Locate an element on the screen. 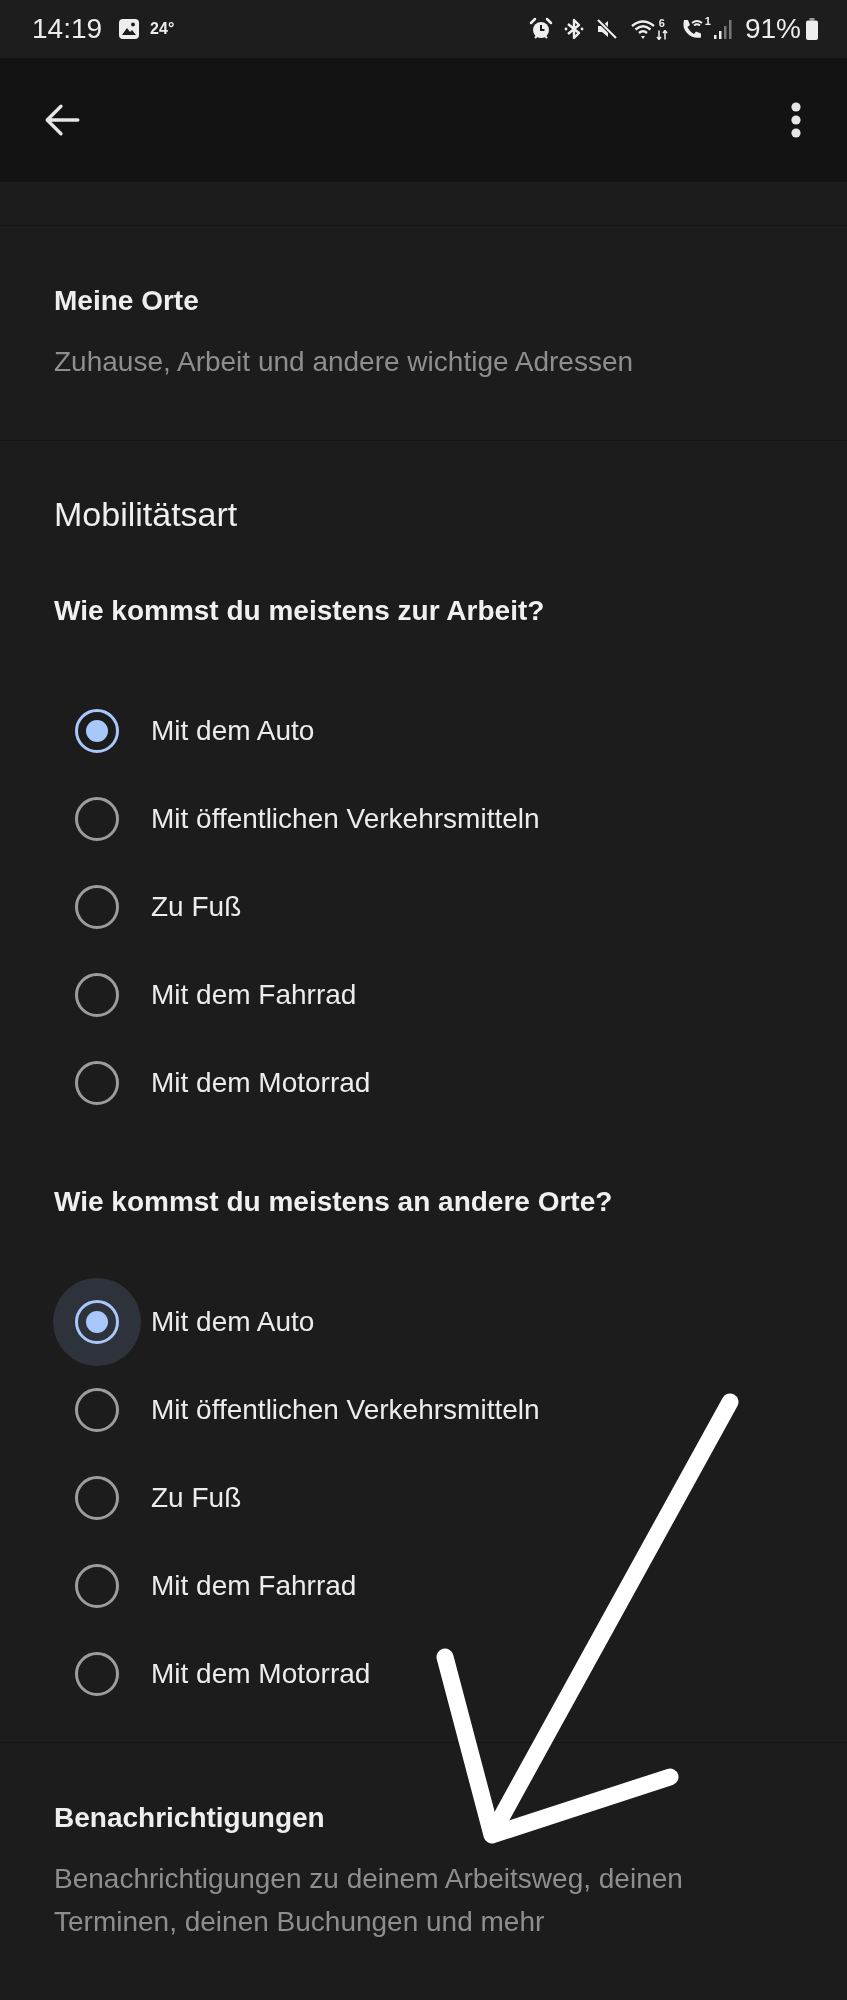  item-title: Benachrichtigungen is located at coordinates (189, 1818).